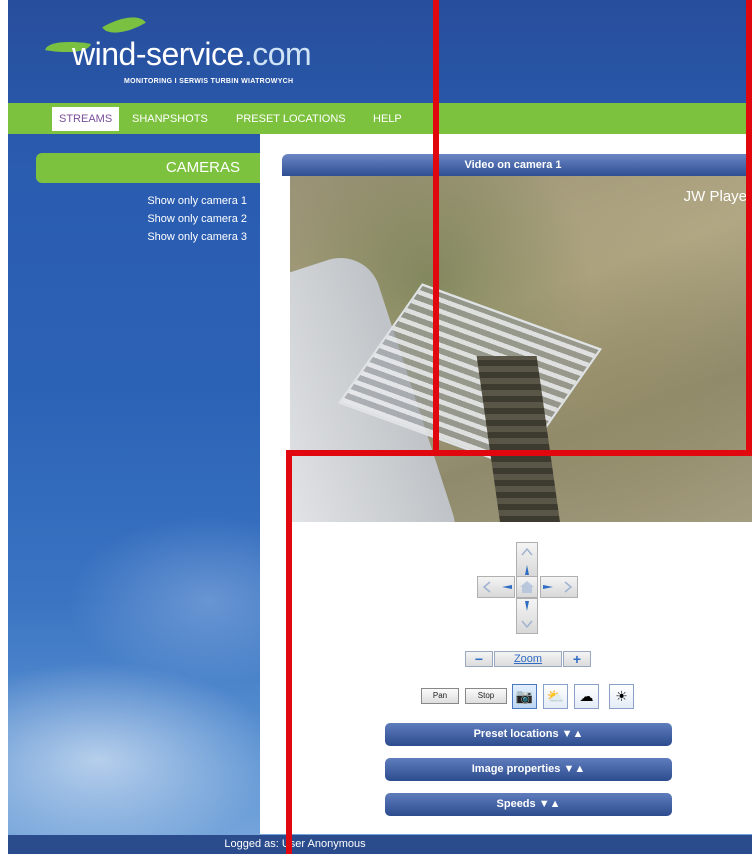 This screenshot has height=854, width=752. Describe the element at coordinates (717, 196) in the screenshot. I see `player-watermark: JW Player` at that location.